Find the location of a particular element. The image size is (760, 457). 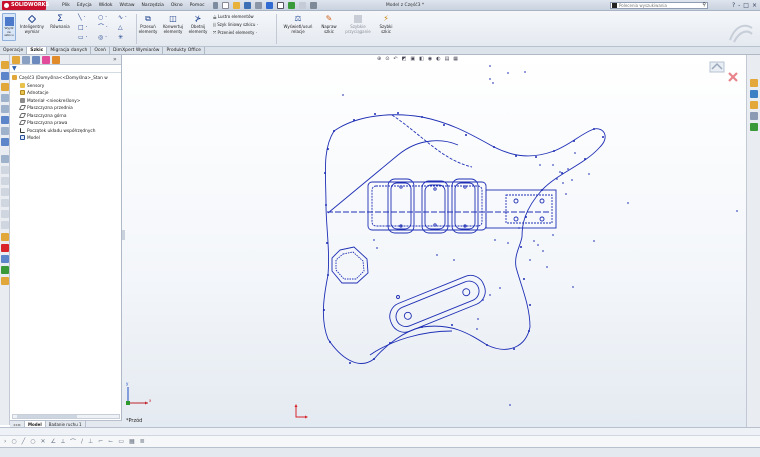

menu-tools: Narzędzia is located at coordinates (153, 5).